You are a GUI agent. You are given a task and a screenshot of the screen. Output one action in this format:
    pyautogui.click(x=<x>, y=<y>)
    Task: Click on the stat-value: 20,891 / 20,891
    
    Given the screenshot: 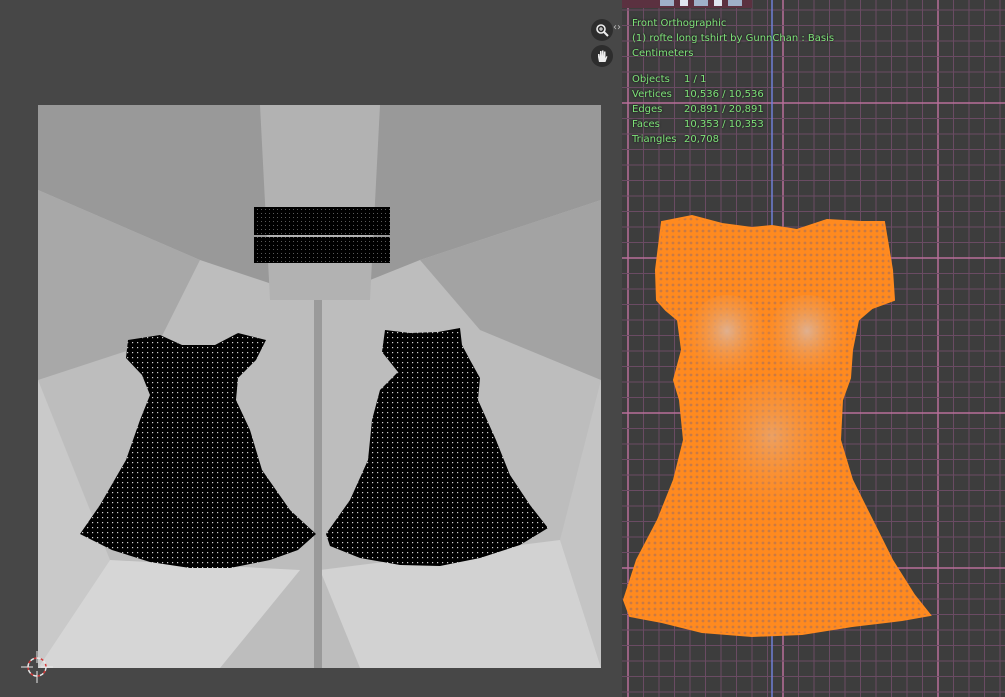 What is the action you would take?
    pyautogui.click(x=724, y=109)
    